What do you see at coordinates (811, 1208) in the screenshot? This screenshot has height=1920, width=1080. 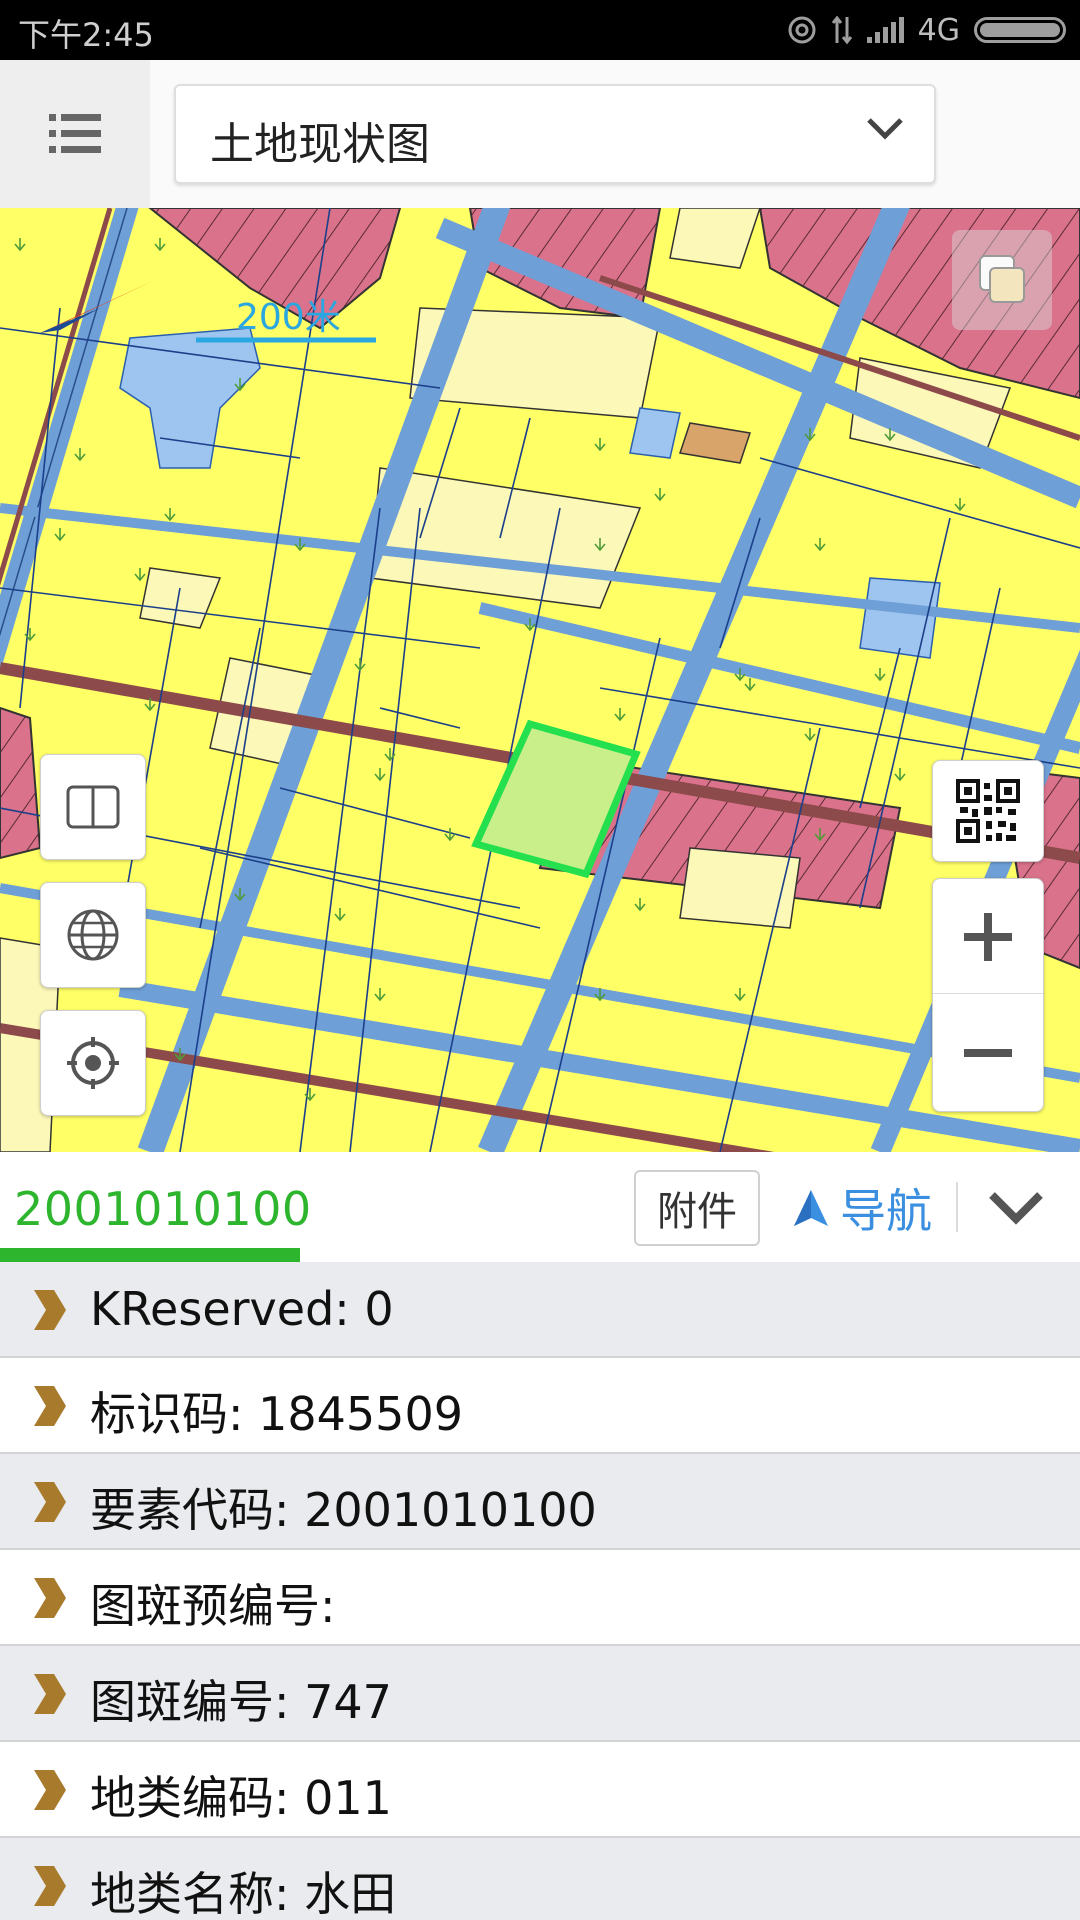 I see `navigation-arrow-icon` at bounding box center [811, 1208].